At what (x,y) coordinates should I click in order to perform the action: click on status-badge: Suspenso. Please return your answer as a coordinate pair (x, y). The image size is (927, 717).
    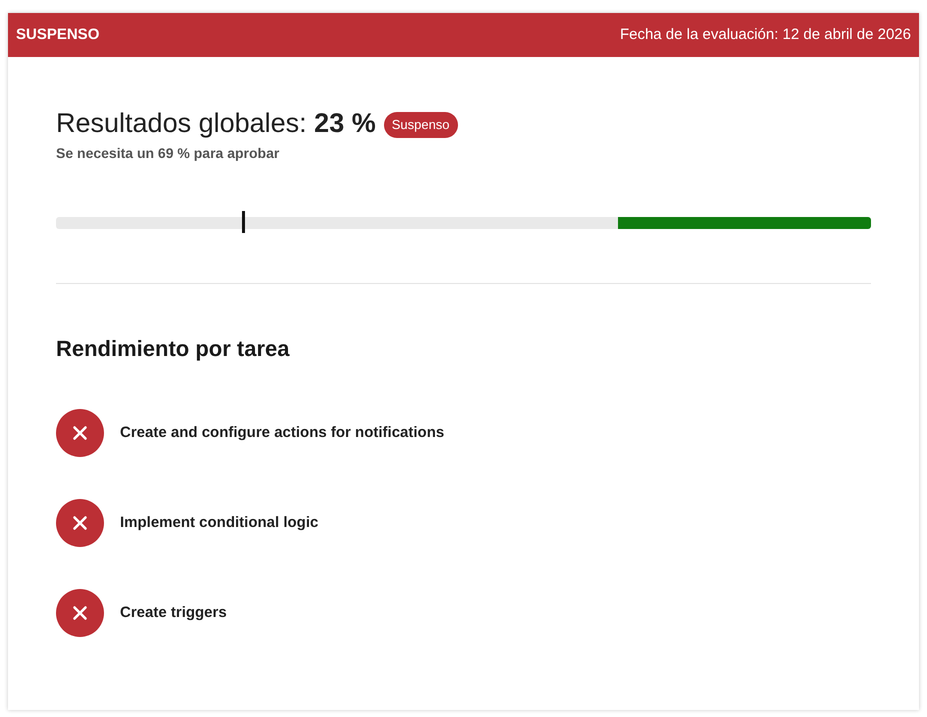
    Looking at the image, I should click on (421, 125).